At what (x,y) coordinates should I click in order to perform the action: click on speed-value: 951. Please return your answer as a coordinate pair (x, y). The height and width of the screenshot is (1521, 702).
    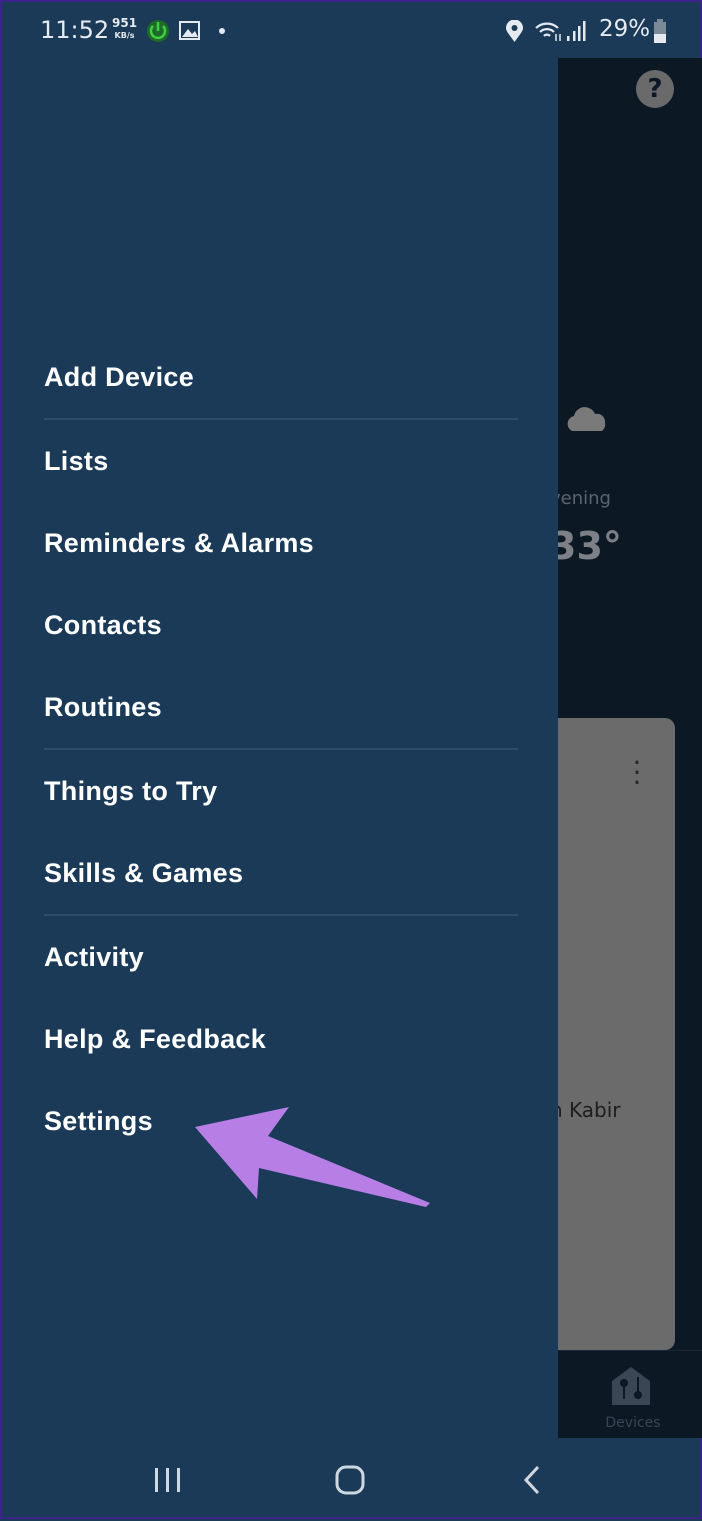
    Looking at the image, I should click on (125, 23).